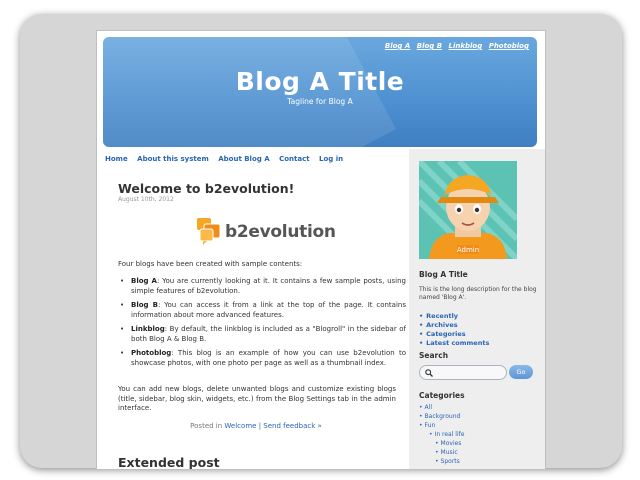 The image size is (640, 480). I want to click on avatar: Admin, so click(468, 210).